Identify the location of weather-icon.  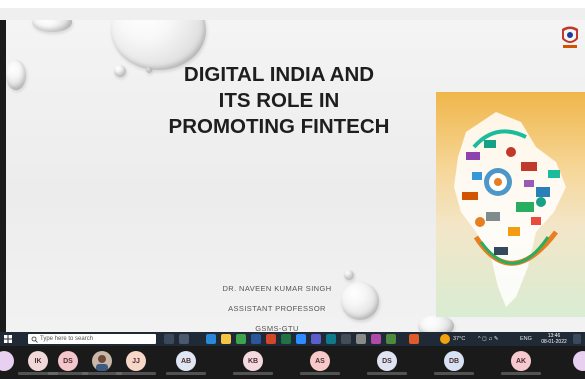
(445, 339).